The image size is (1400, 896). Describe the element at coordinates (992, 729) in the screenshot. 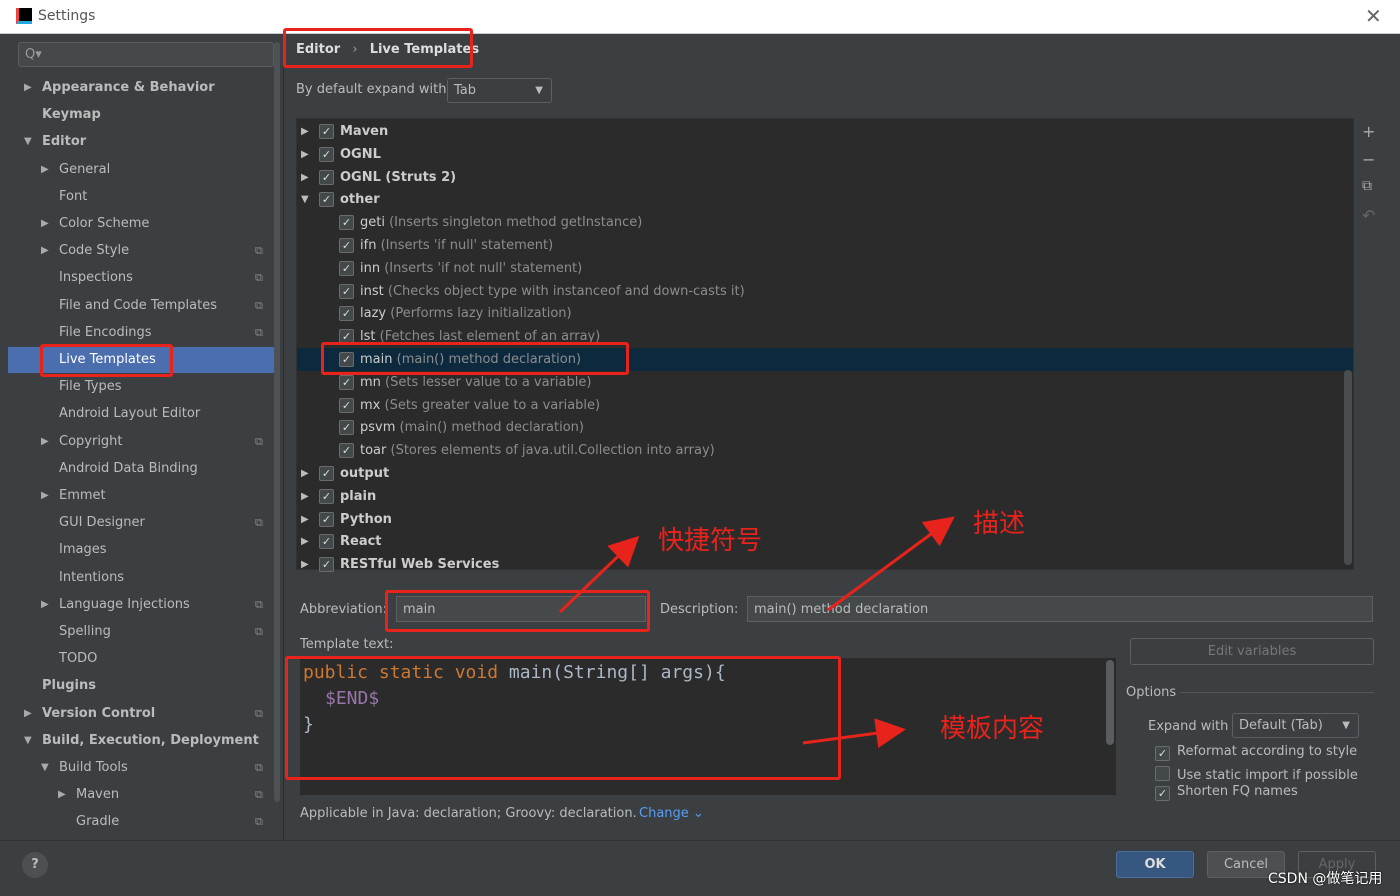

I see `annotation-content: 模板内容` at that location.